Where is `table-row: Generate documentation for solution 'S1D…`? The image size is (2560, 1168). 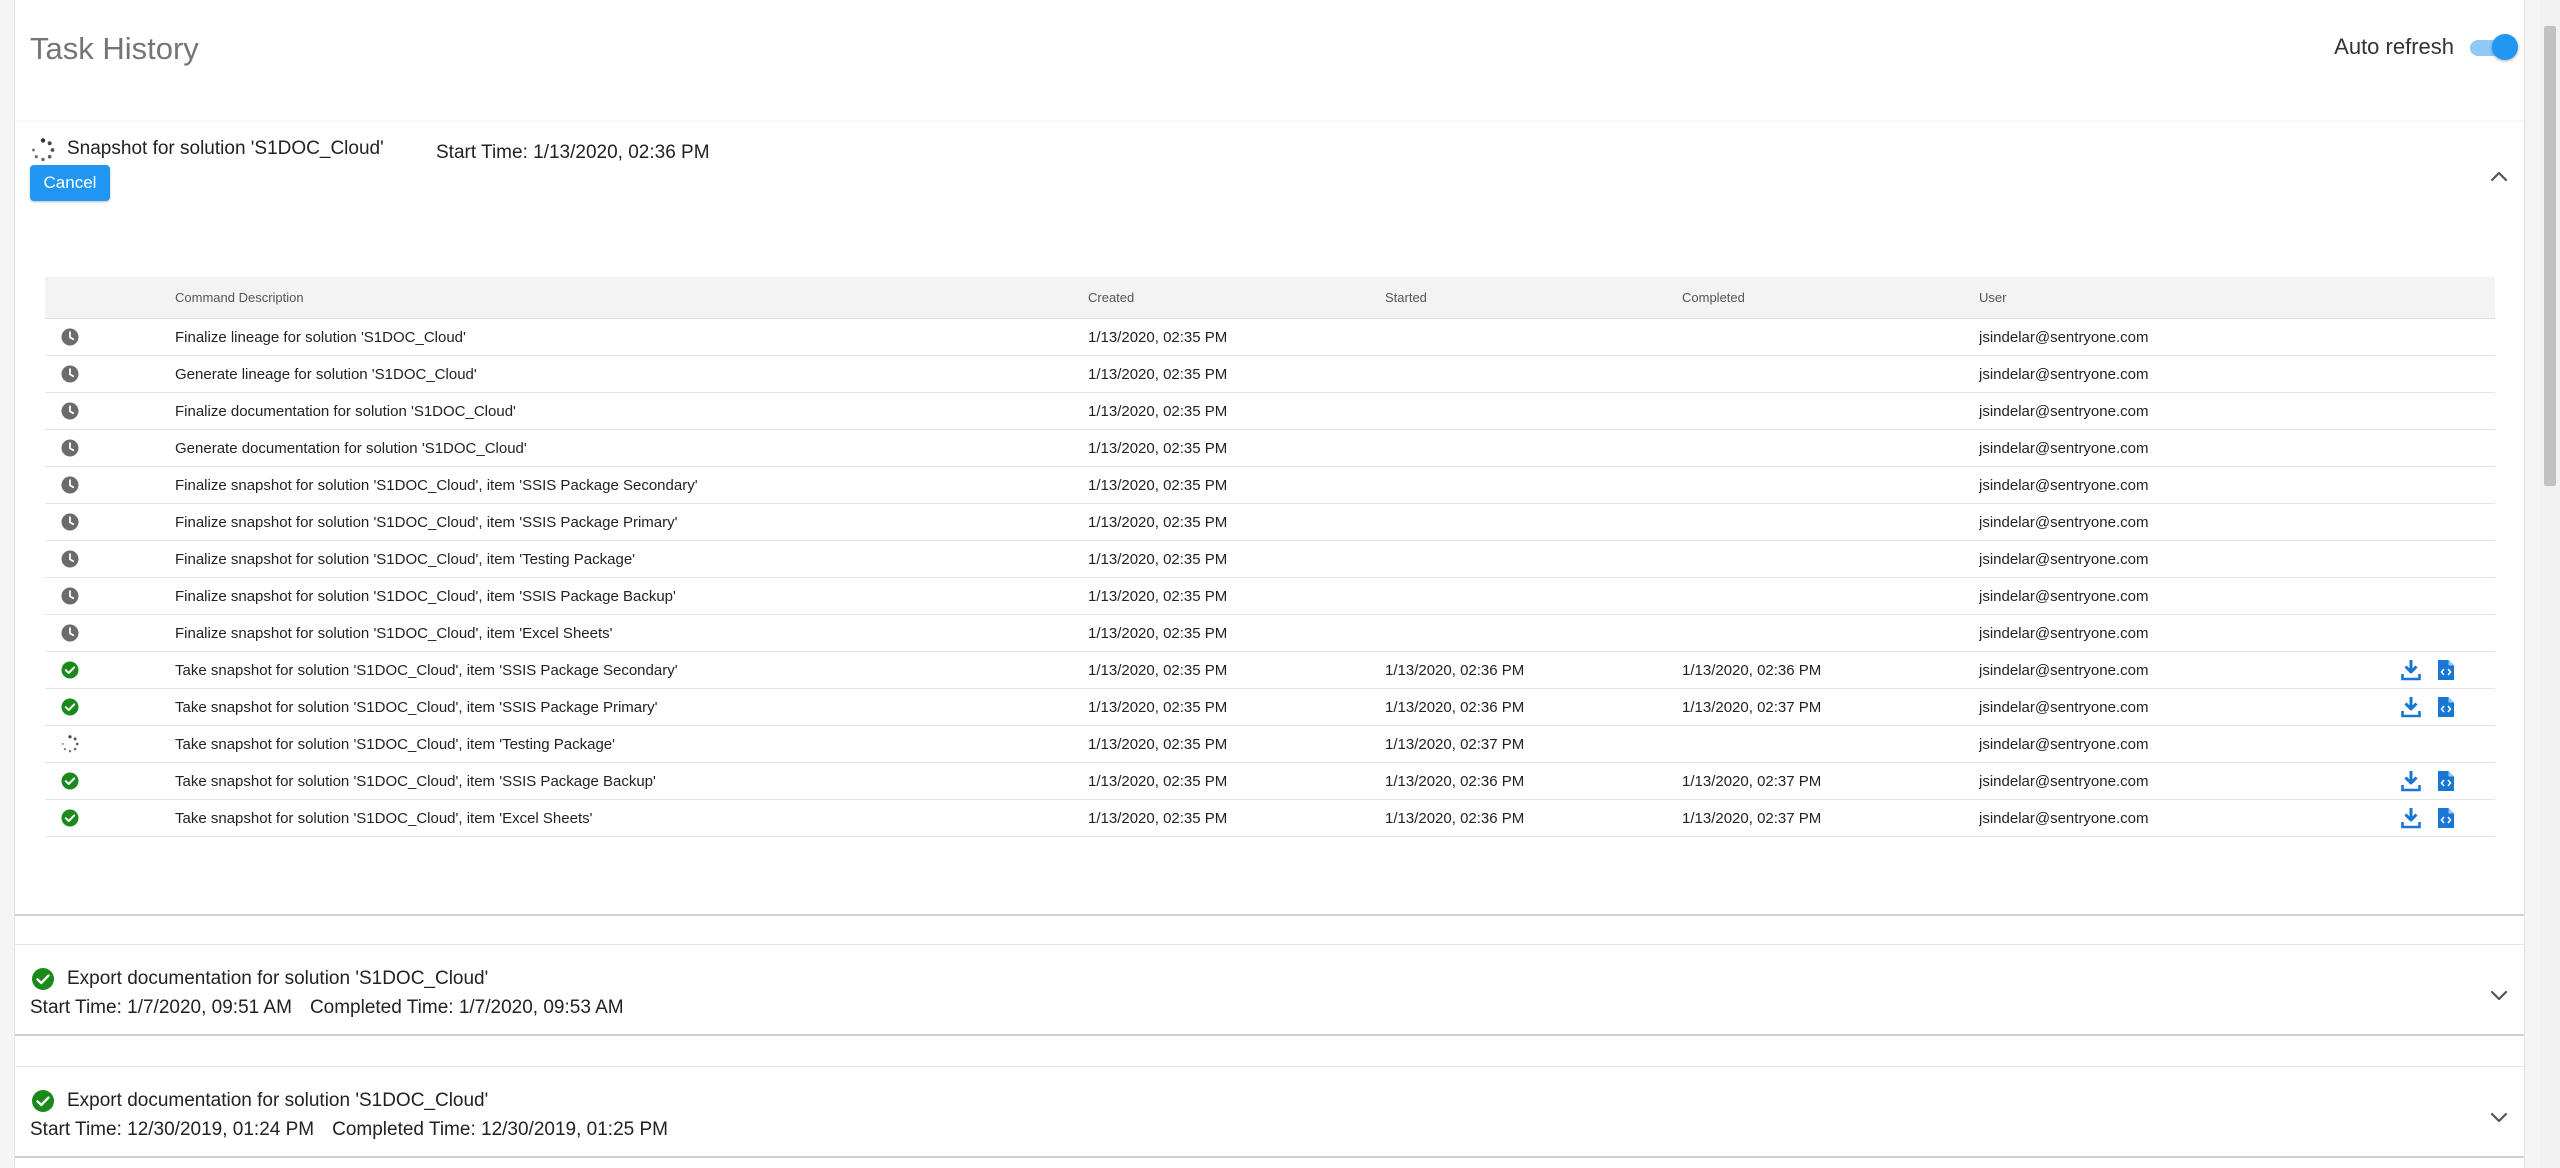 table-row: Generate documentation for solution 'S1D… is located at coordinates (1270, 448).